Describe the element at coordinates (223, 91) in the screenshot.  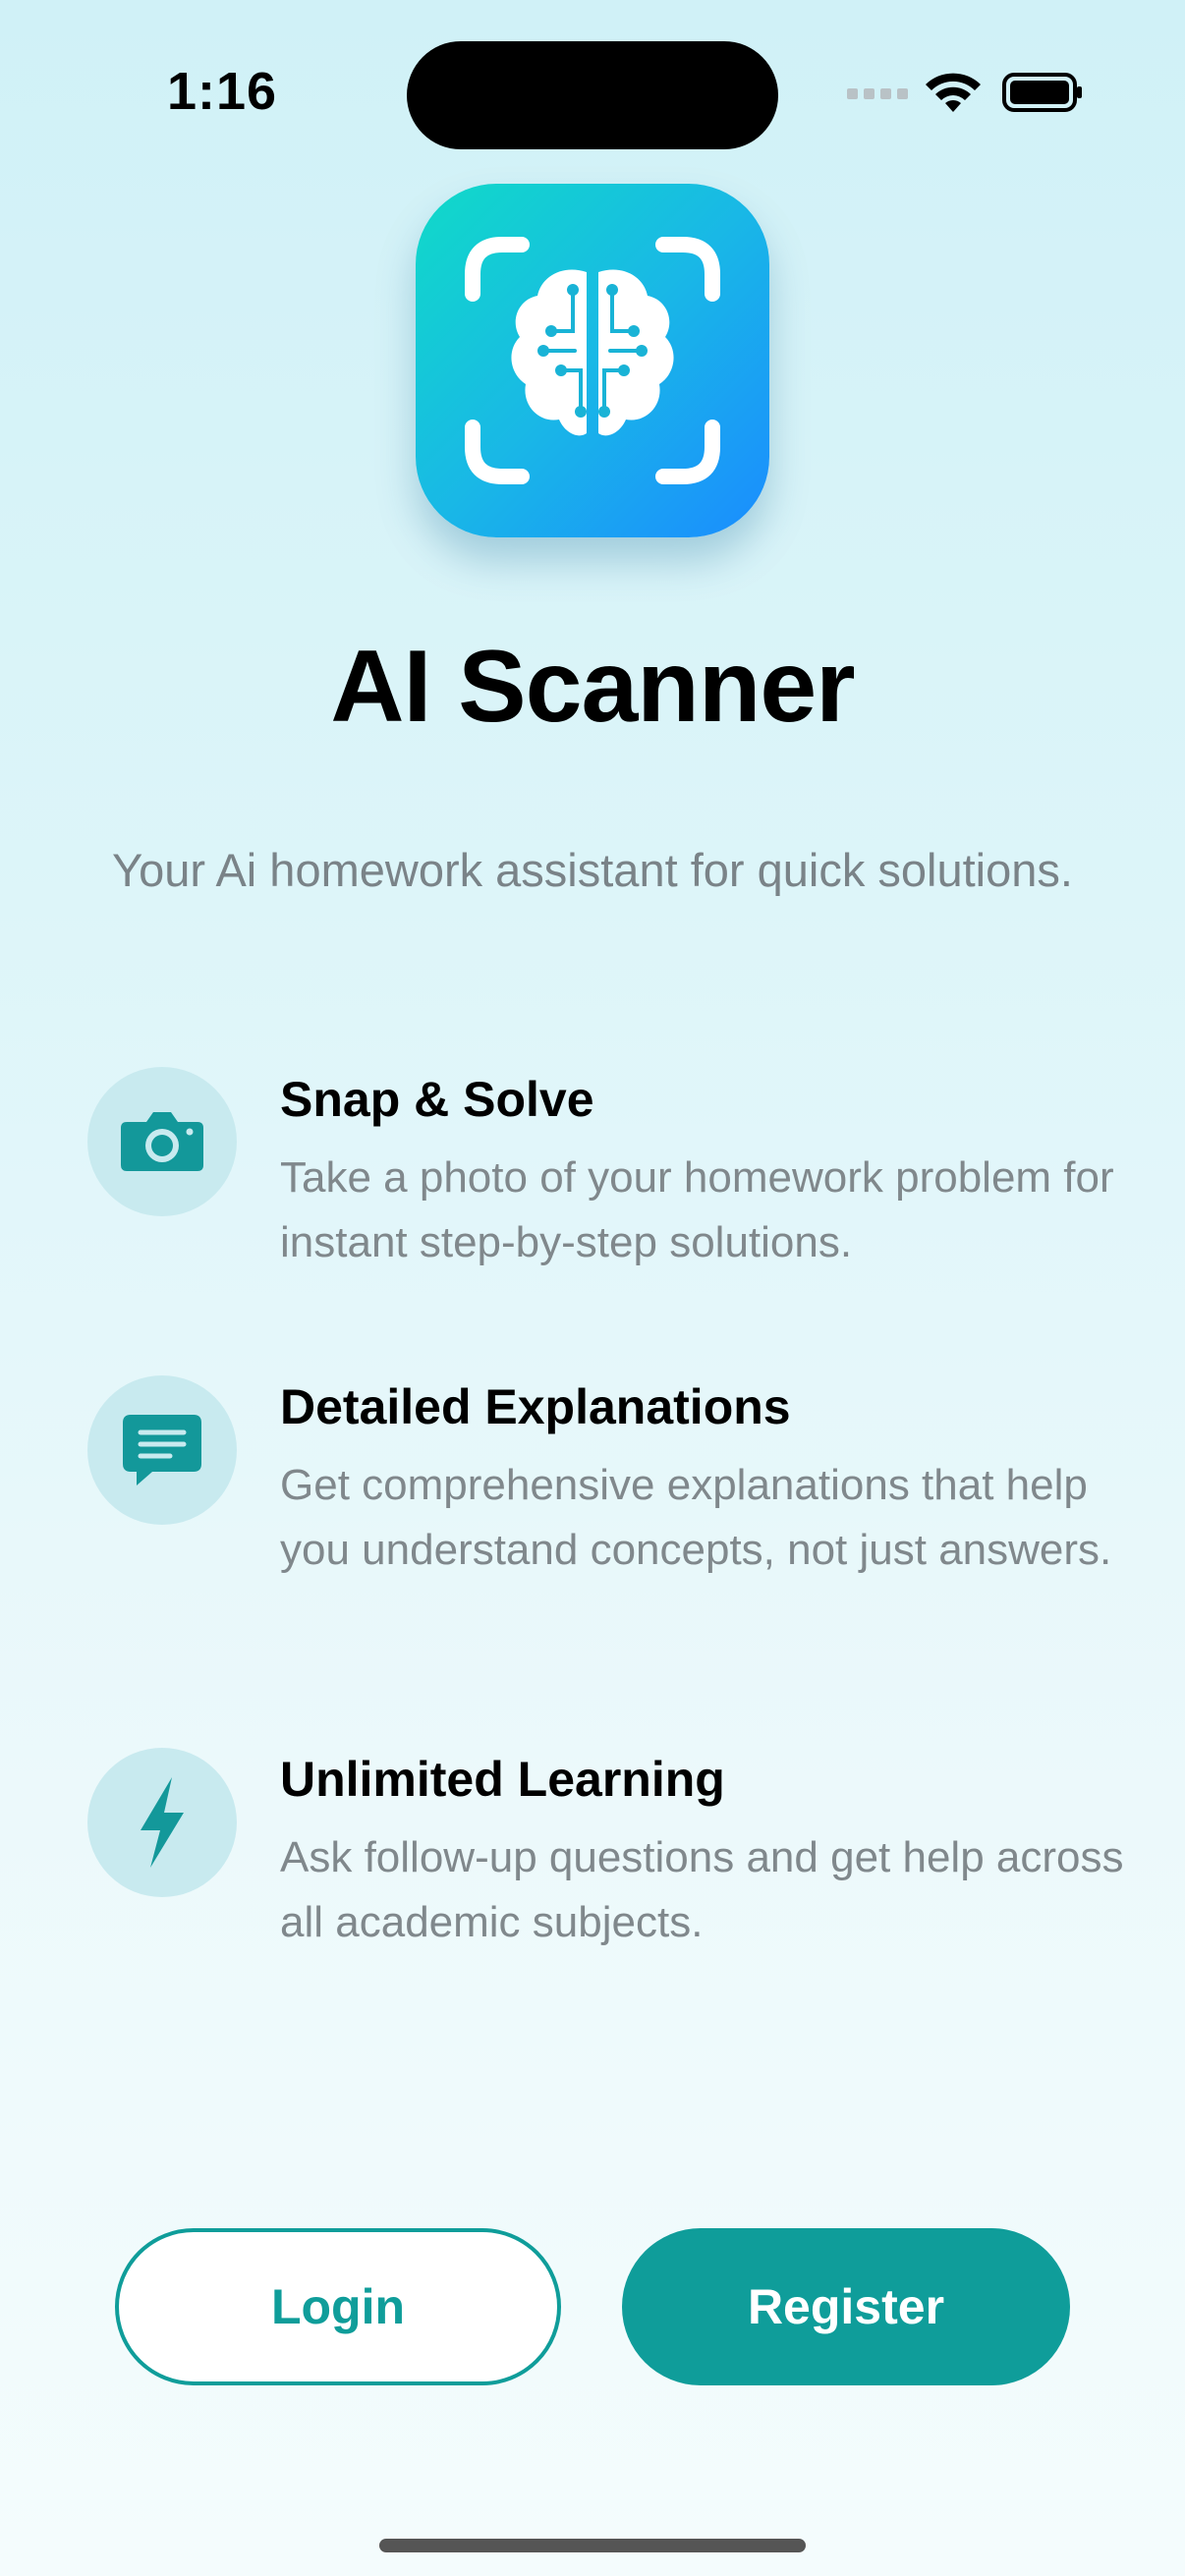
I see `status-time: 1:16` at that location.